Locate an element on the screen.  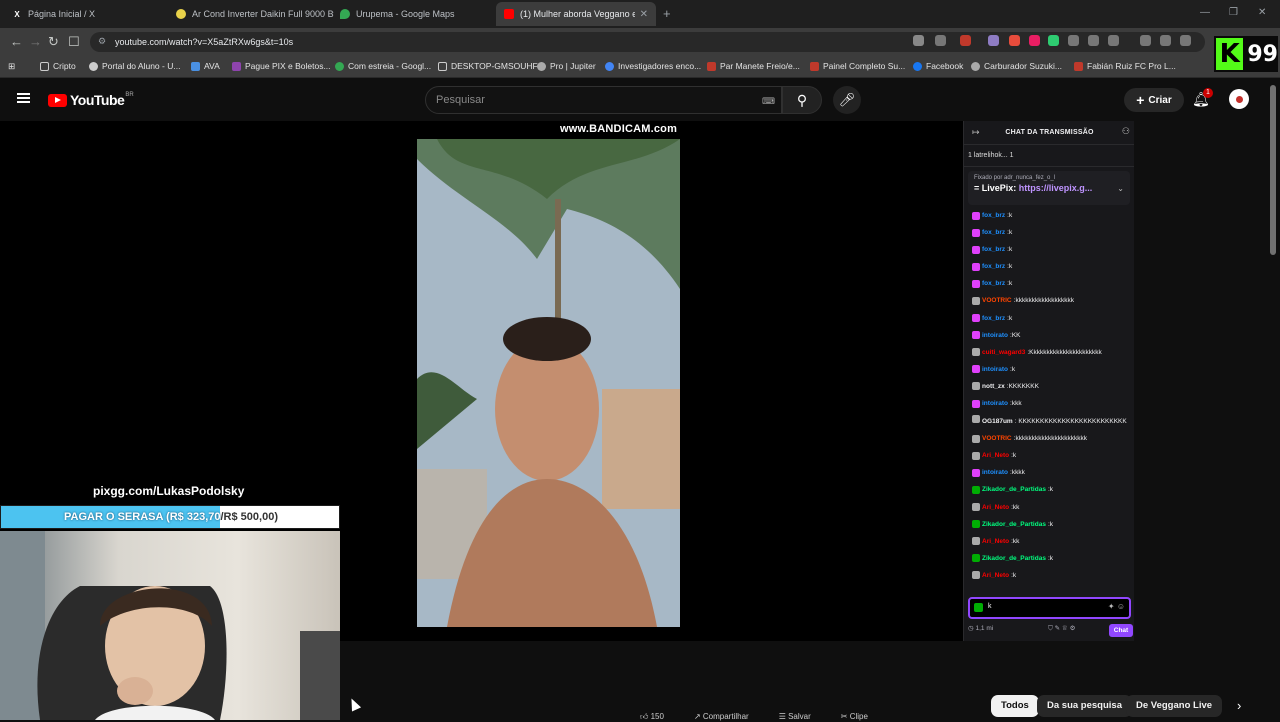
sidebar-icon is located at coordinates (1185, 40).